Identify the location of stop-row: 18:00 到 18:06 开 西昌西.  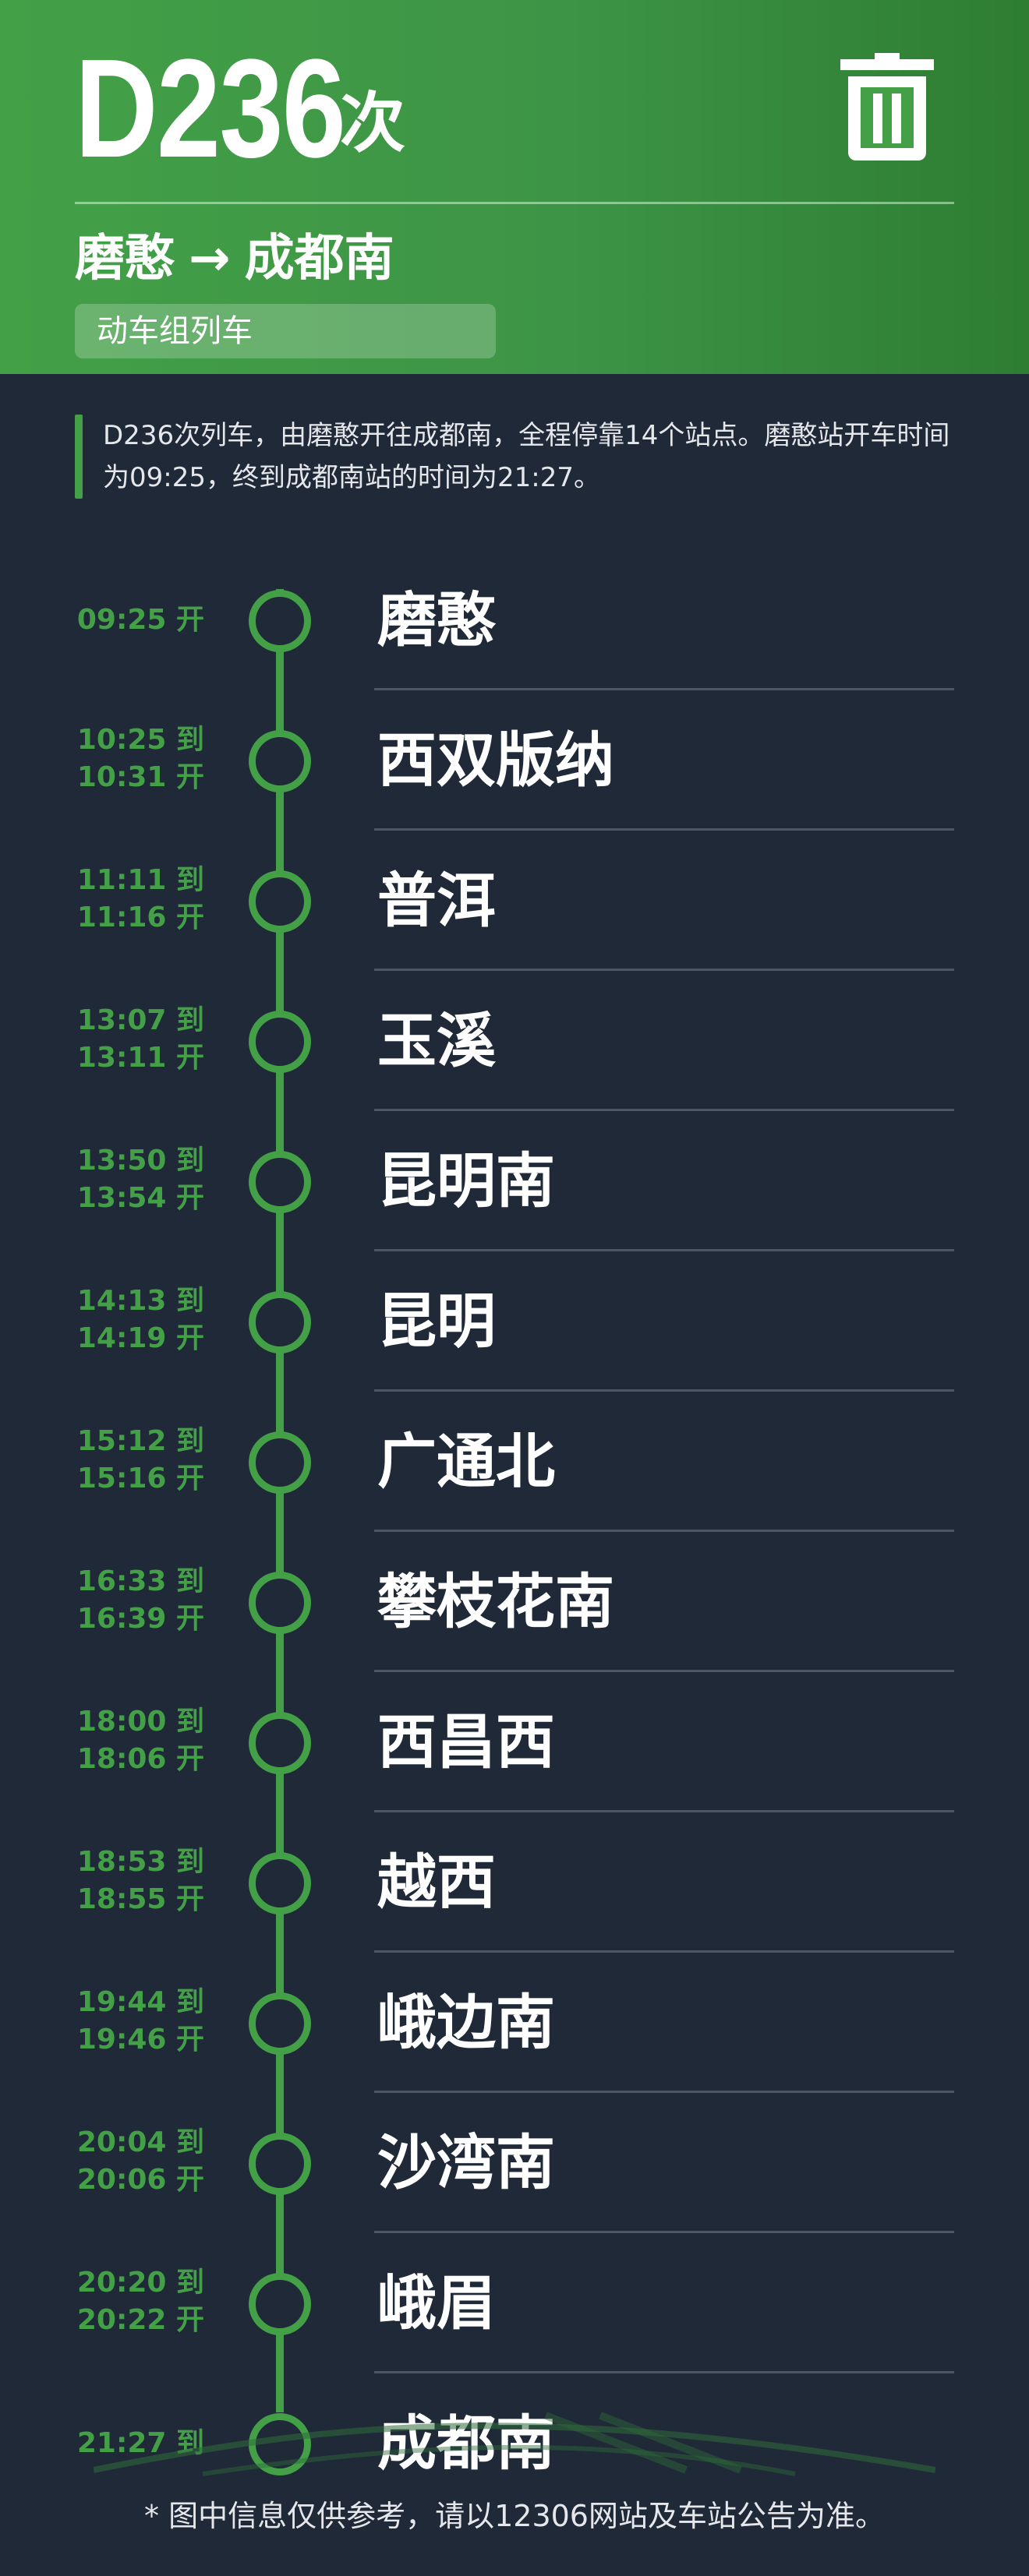
(514, 1751).